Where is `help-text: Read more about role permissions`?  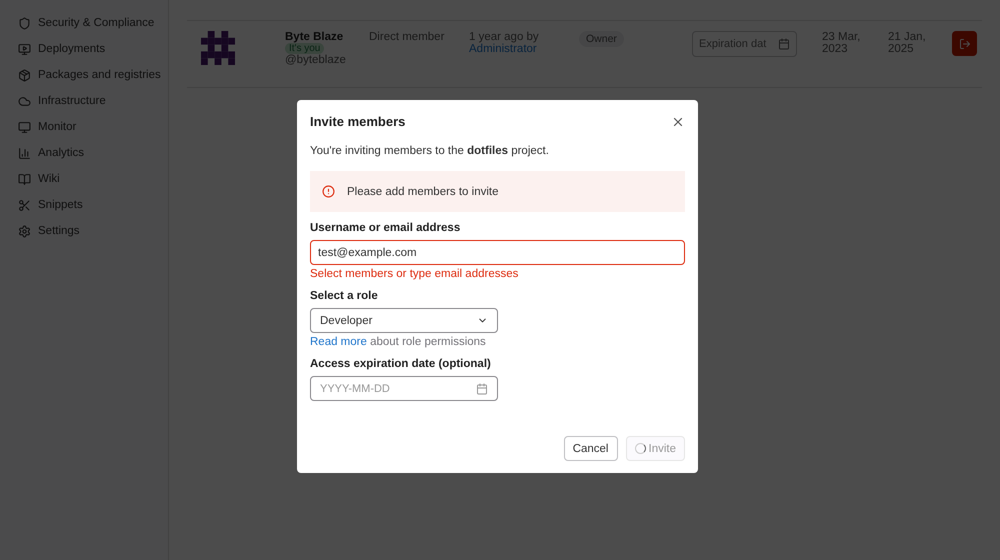 help-text: Read more about role permissions is located at coordinates (398, 342).